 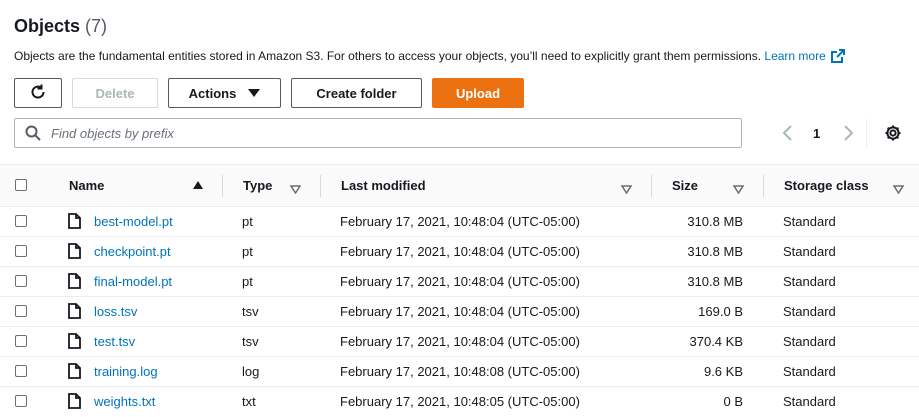 I want to click on refresh-button, so click(x=38, y=93).